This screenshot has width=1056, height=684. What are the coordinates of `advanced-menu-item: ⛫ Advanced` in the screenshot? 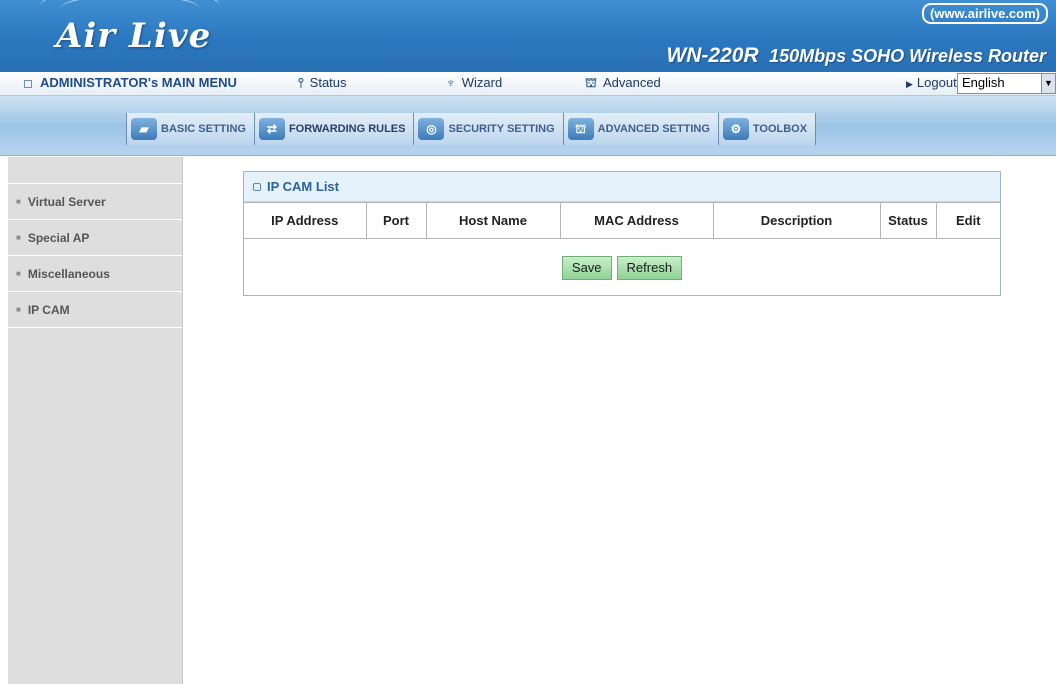 It's located at (623, 84).